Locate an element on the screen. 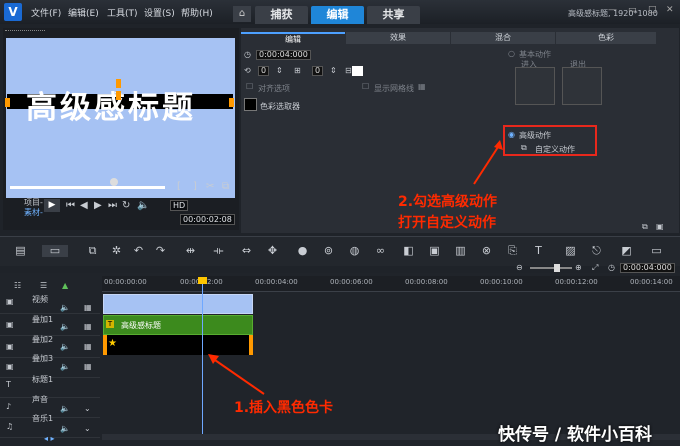 This screenshot has height=446, width=680. minimize-icon: — is located at coordinates (613, 10).